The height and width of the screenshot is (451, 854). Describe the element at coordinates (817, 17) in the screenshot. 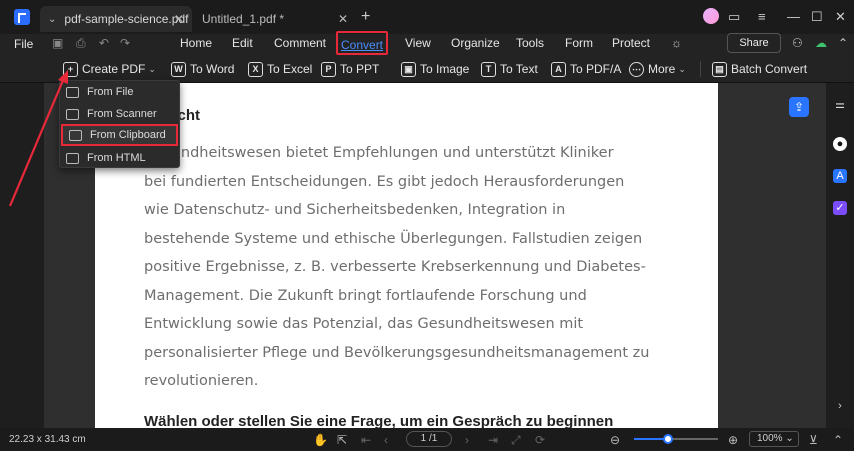

I see `maximize-icon: ☐` at that location.